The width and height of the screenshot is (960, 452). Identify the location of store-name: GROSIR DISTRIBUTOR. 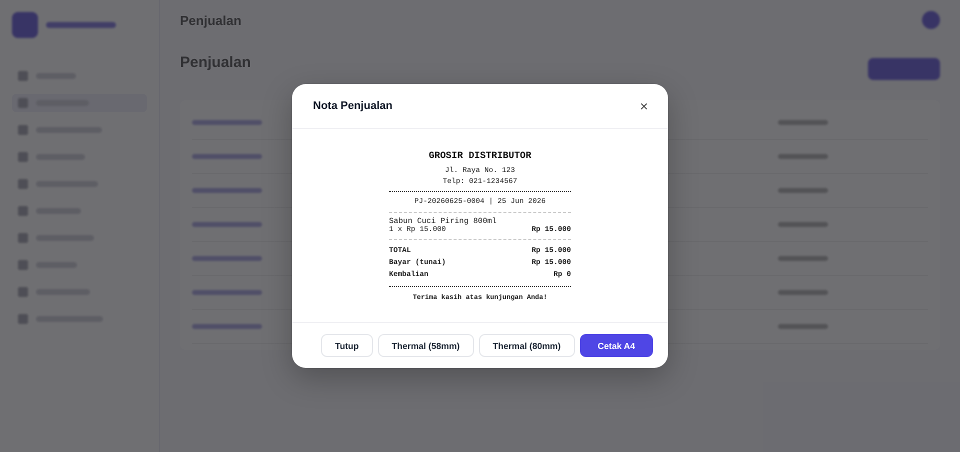
(480, 155).